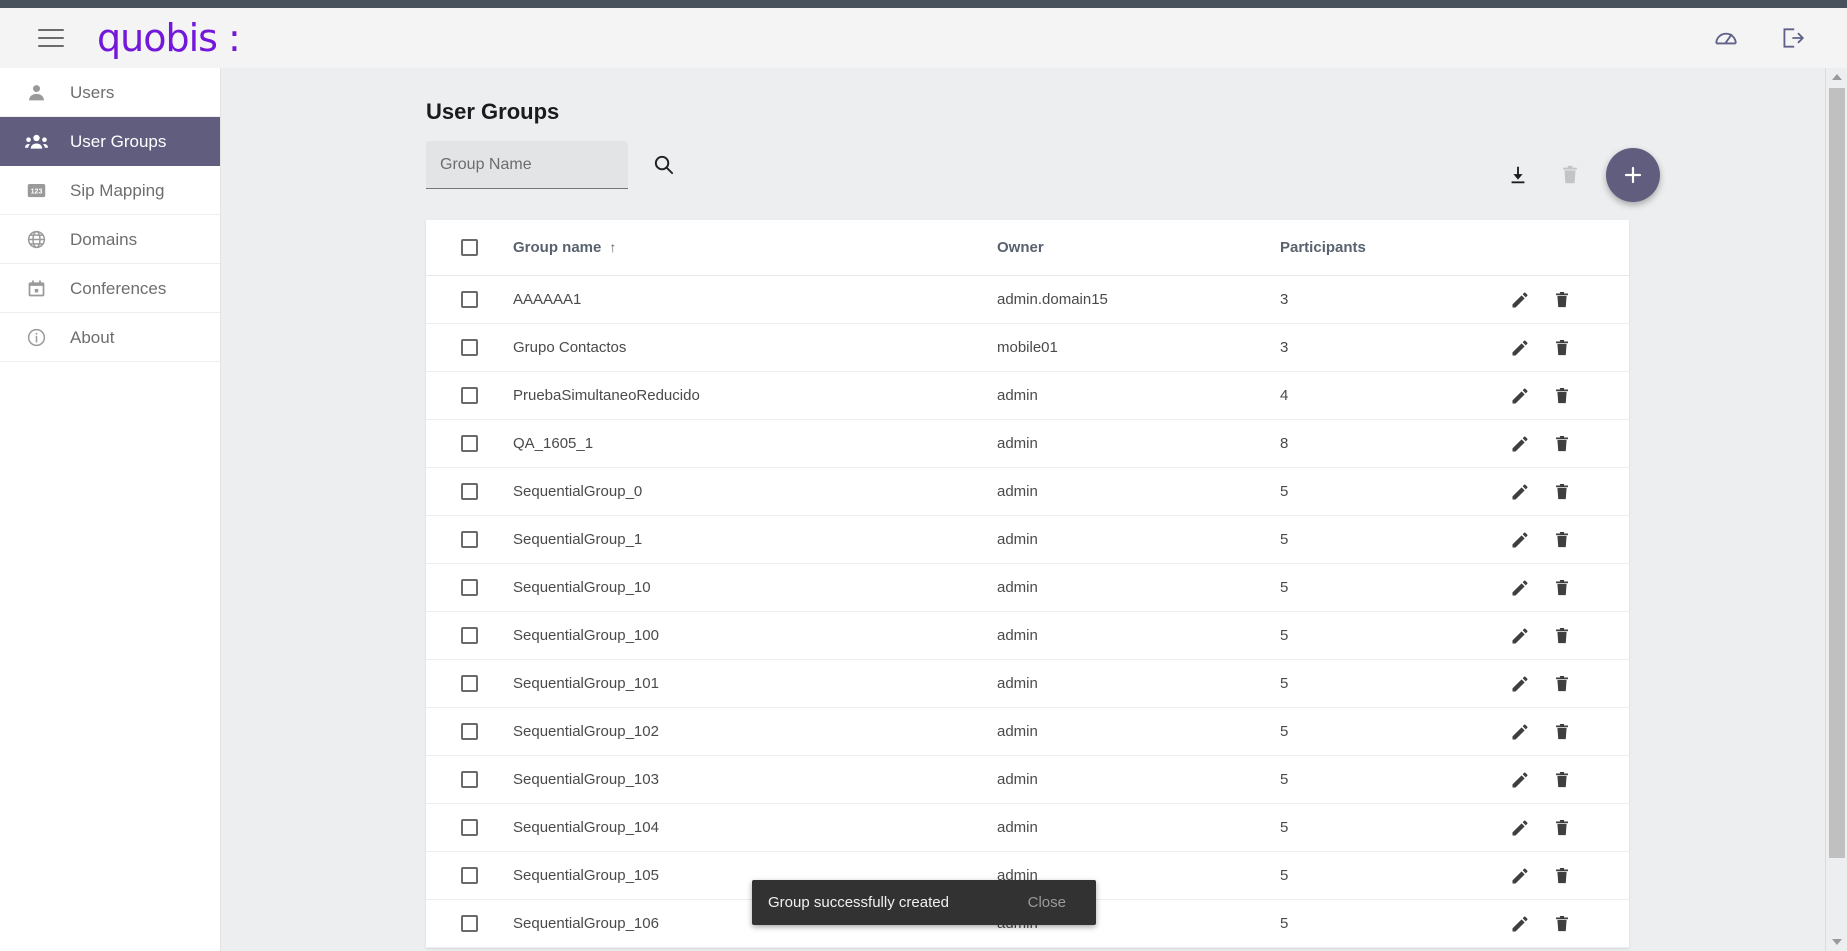  What do you see at coordinates (110, 239) in the screenshot?
I see `sidebar-item-domains: Domains` at bounding box center [110, 239].